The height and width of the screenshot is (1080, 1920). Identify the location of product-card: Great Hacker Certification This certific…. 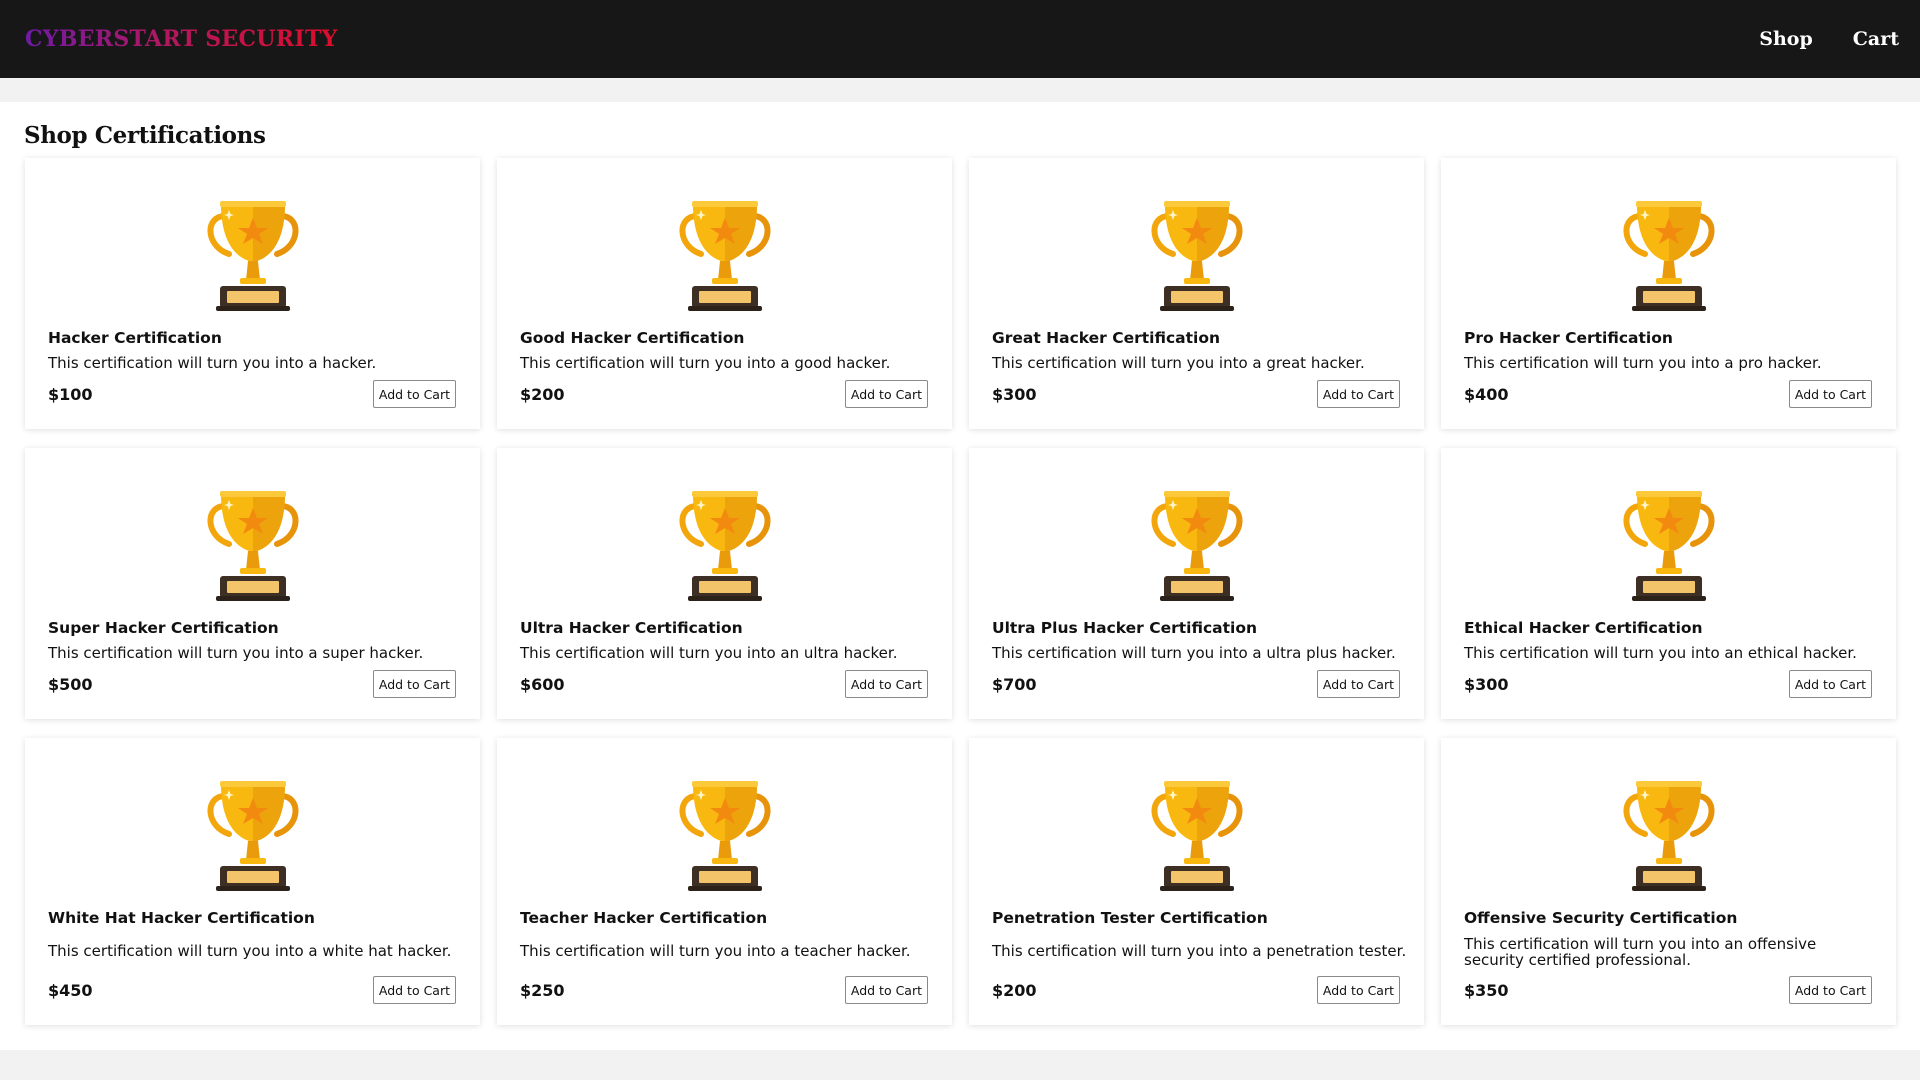
(1196, 293).